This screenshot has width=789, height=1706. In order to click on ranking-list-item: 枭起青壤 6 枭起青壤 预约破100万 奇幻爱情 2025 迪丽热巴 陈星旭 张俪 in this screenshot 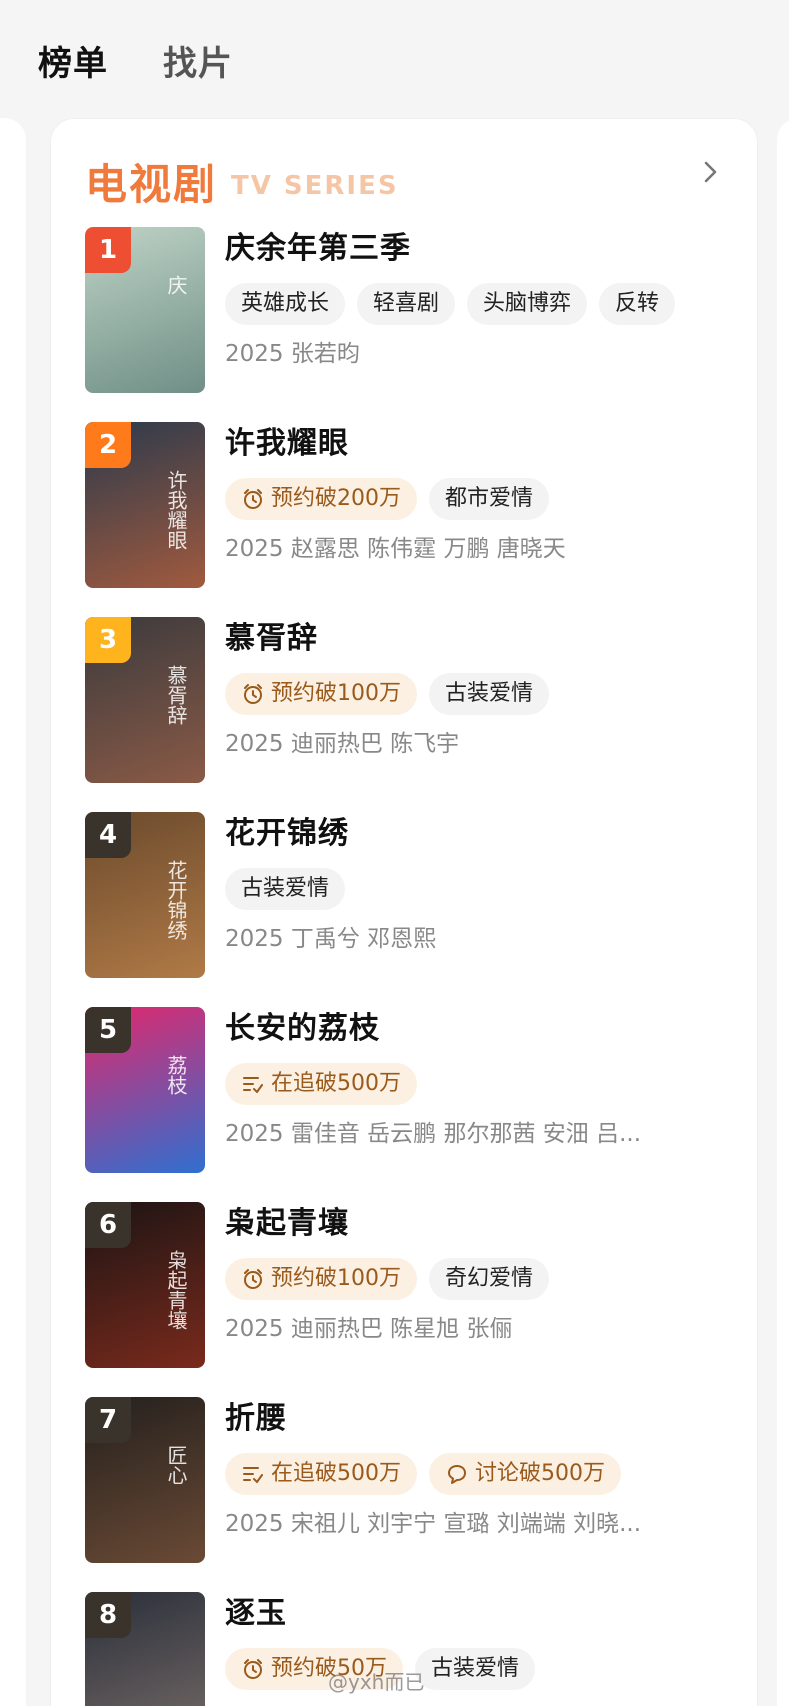, I will do `click(405, 1299)`.